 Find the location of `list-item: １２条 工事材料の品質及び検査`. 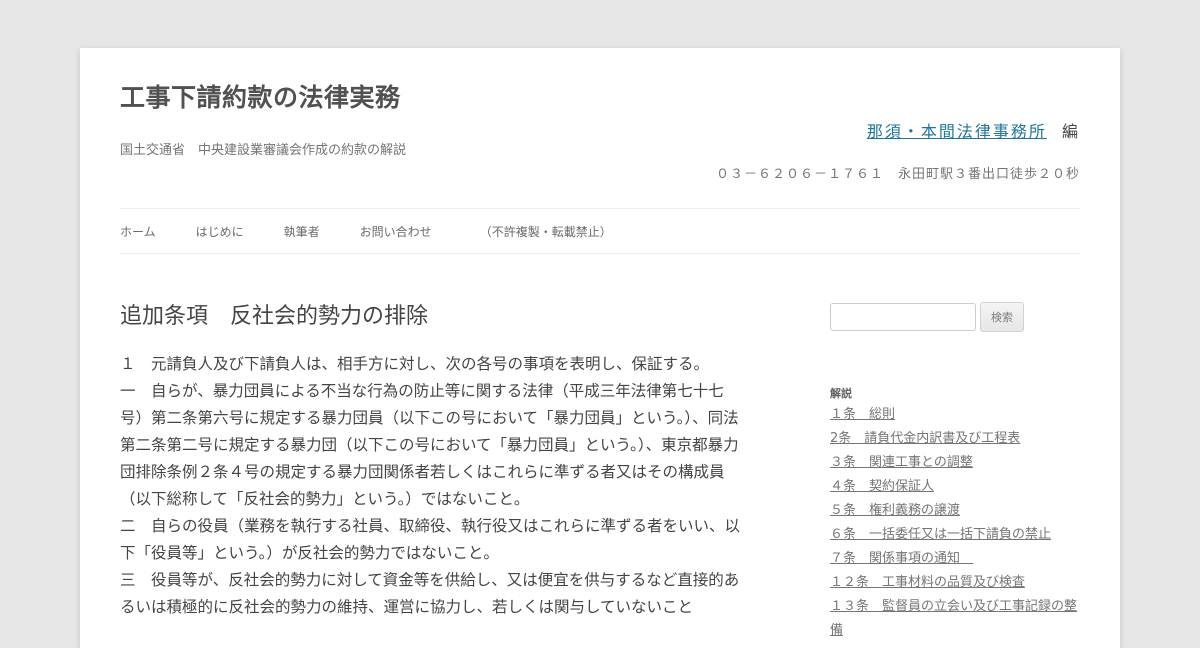

list-item: １２条 工事材料の品質及び検査 is located at coordinates (955, 583).